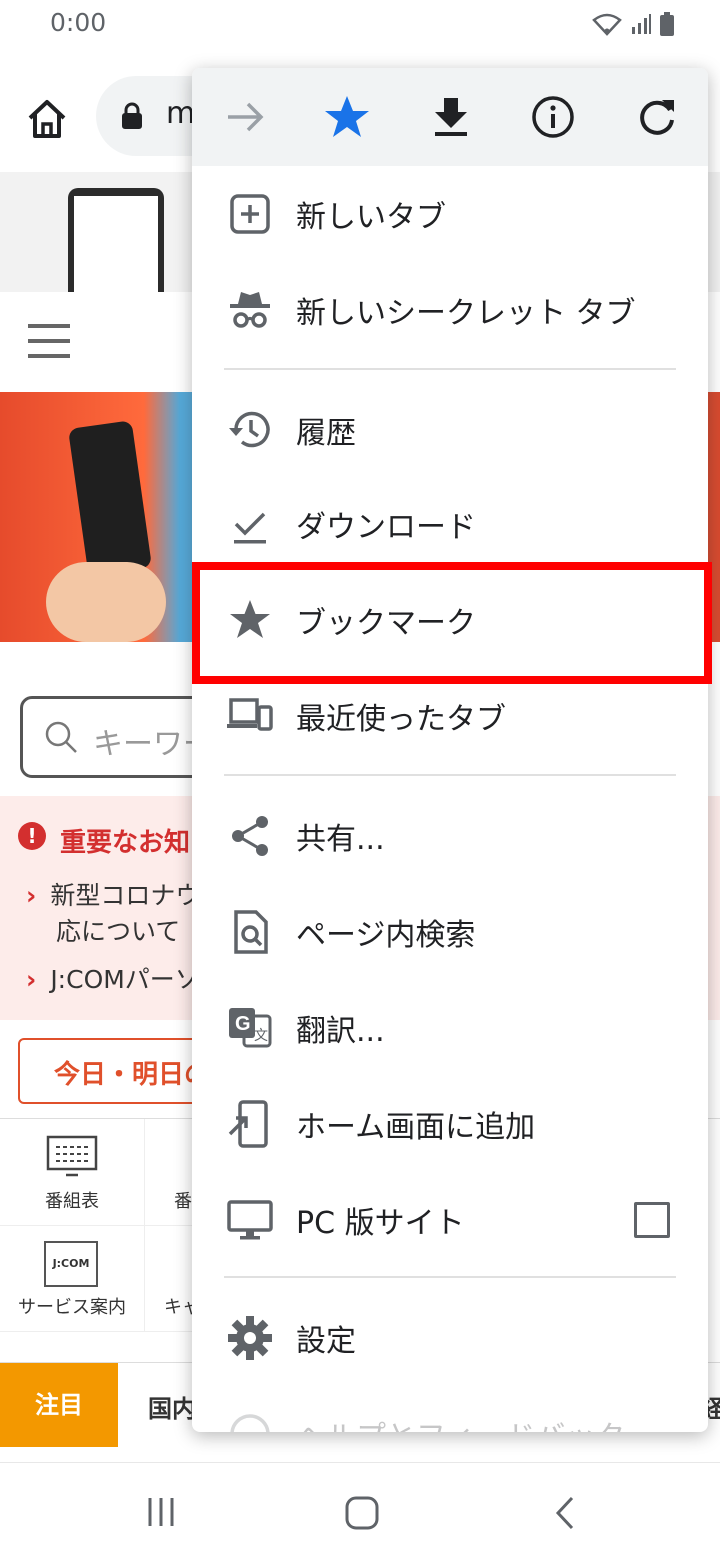 The image size is (720, 1561). Describe the element at coordinates (243, 1024) in the screenshot. I see `svg-text: G` at that location.